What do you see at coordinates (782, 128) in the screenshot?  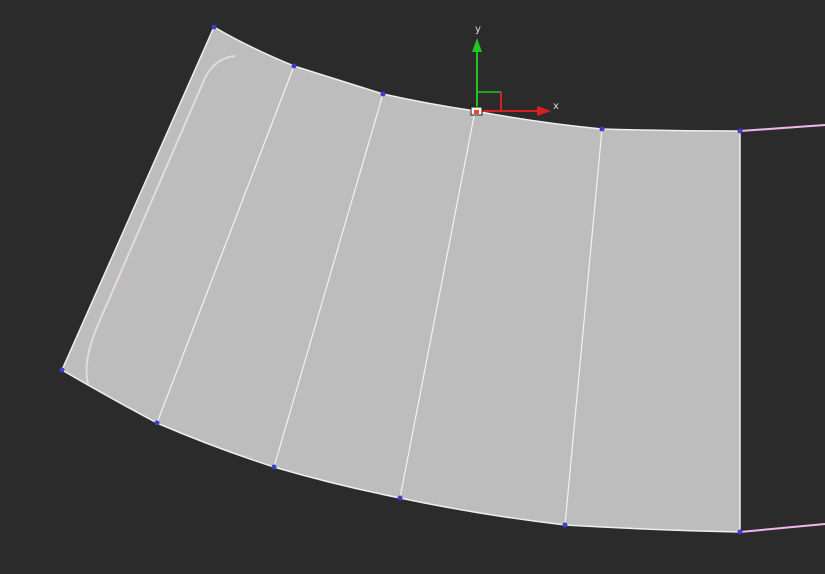 I see `spline-top-extension` at bounding box center [782, 128].